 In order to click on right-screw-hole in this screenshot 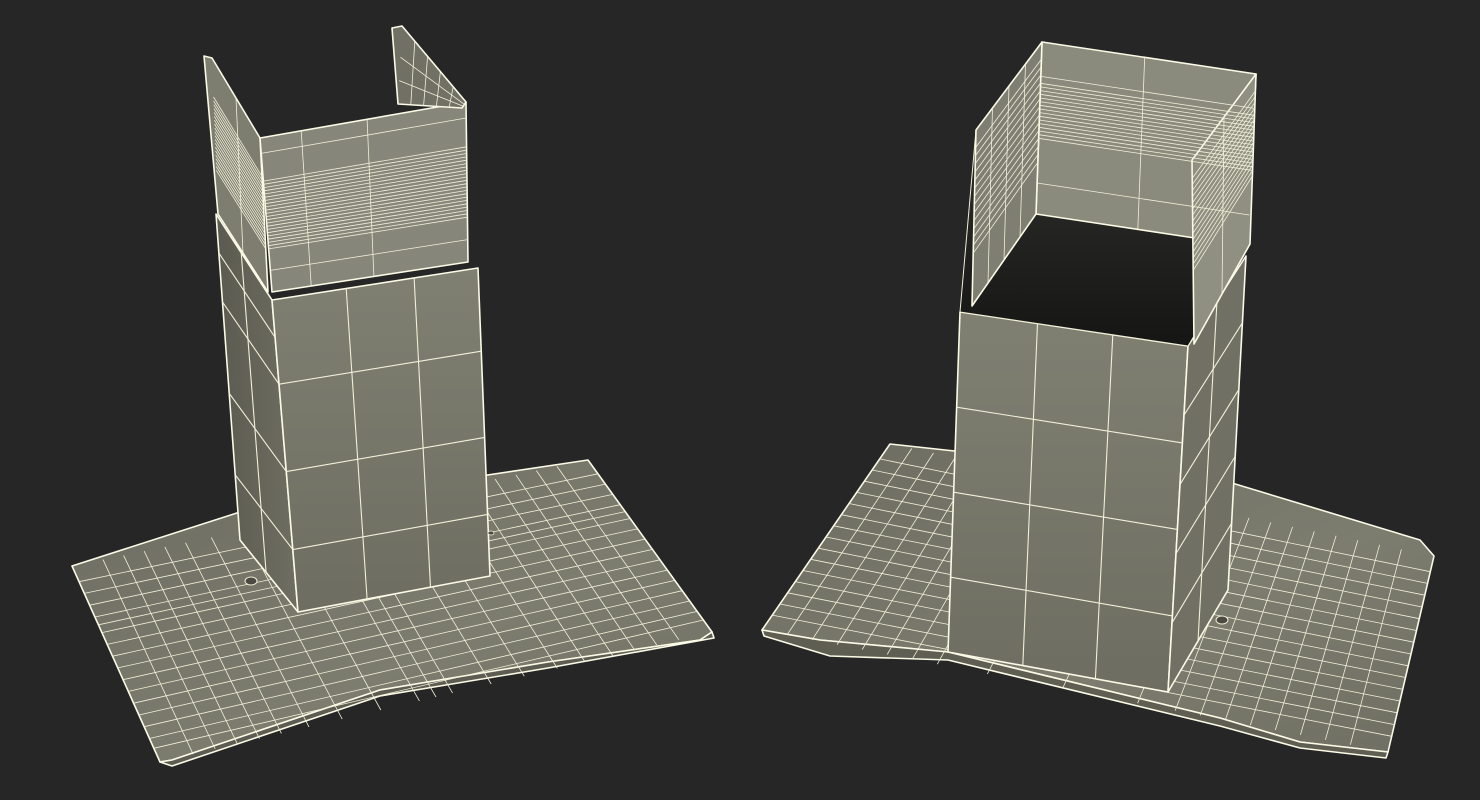, I will do `click(1222, 620)`.